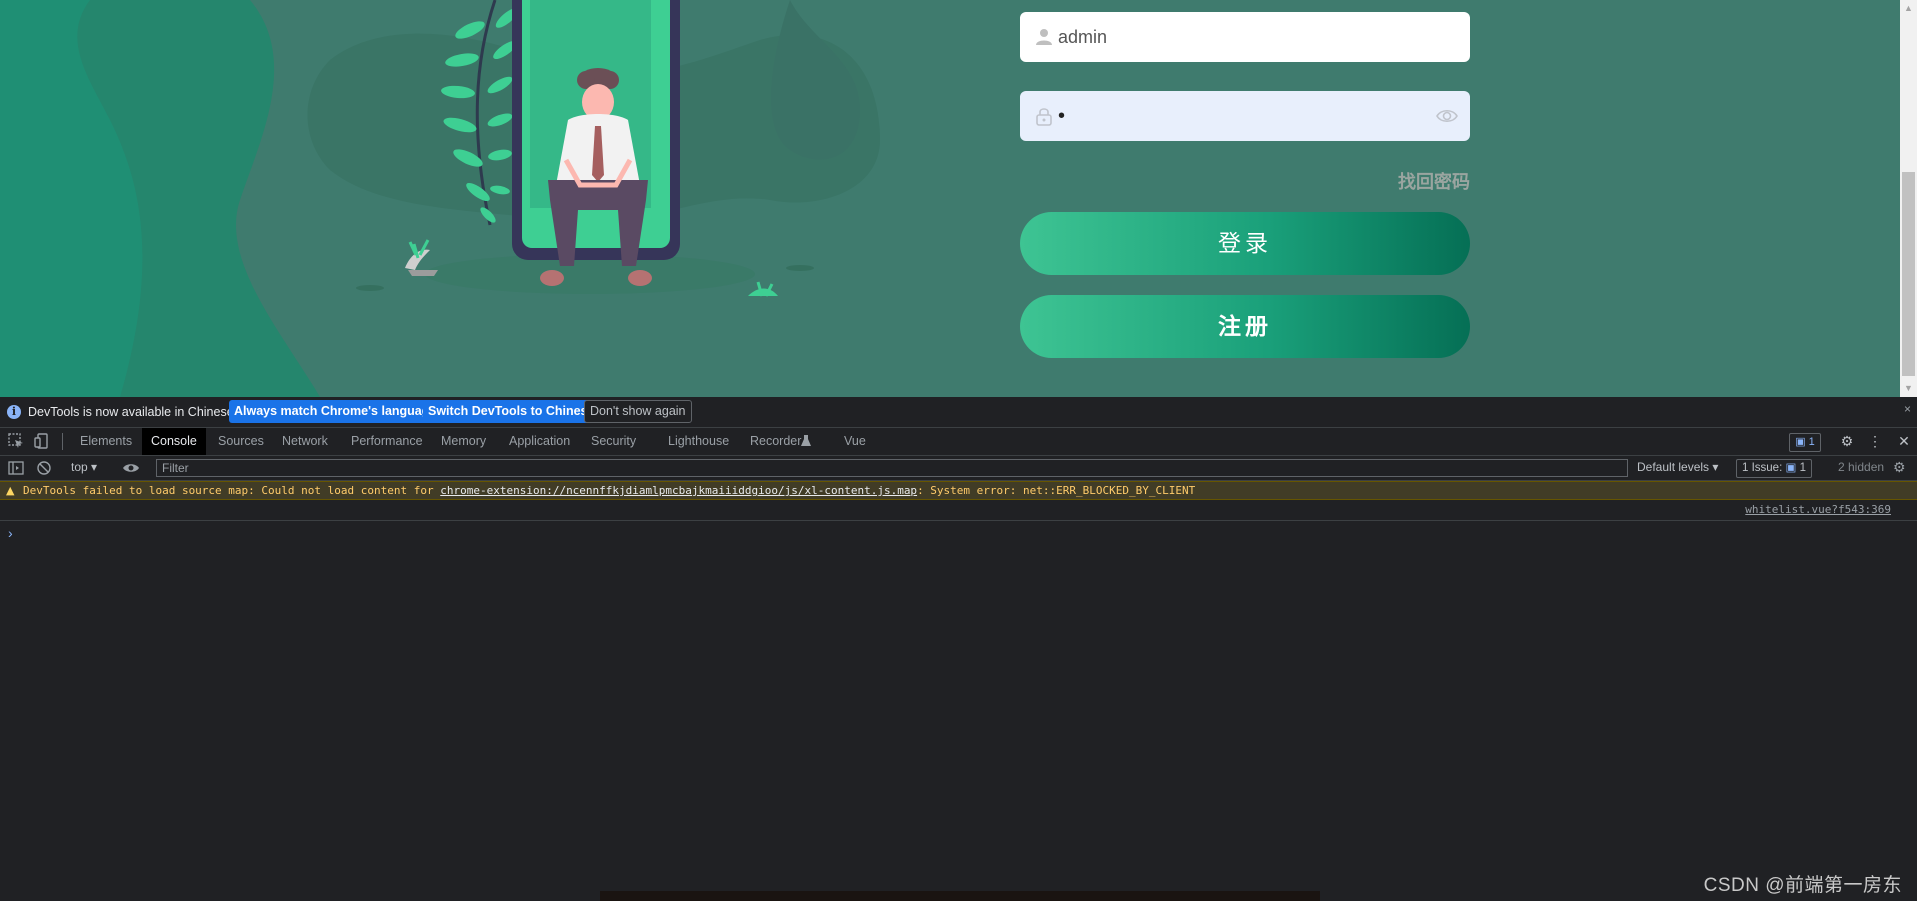 This screenshot has width=1917, height=901. Describe the element at coordinates (133, 412) in the screenshot. I see `infobar-message: DevTools is now available in Chinese!` at that location.